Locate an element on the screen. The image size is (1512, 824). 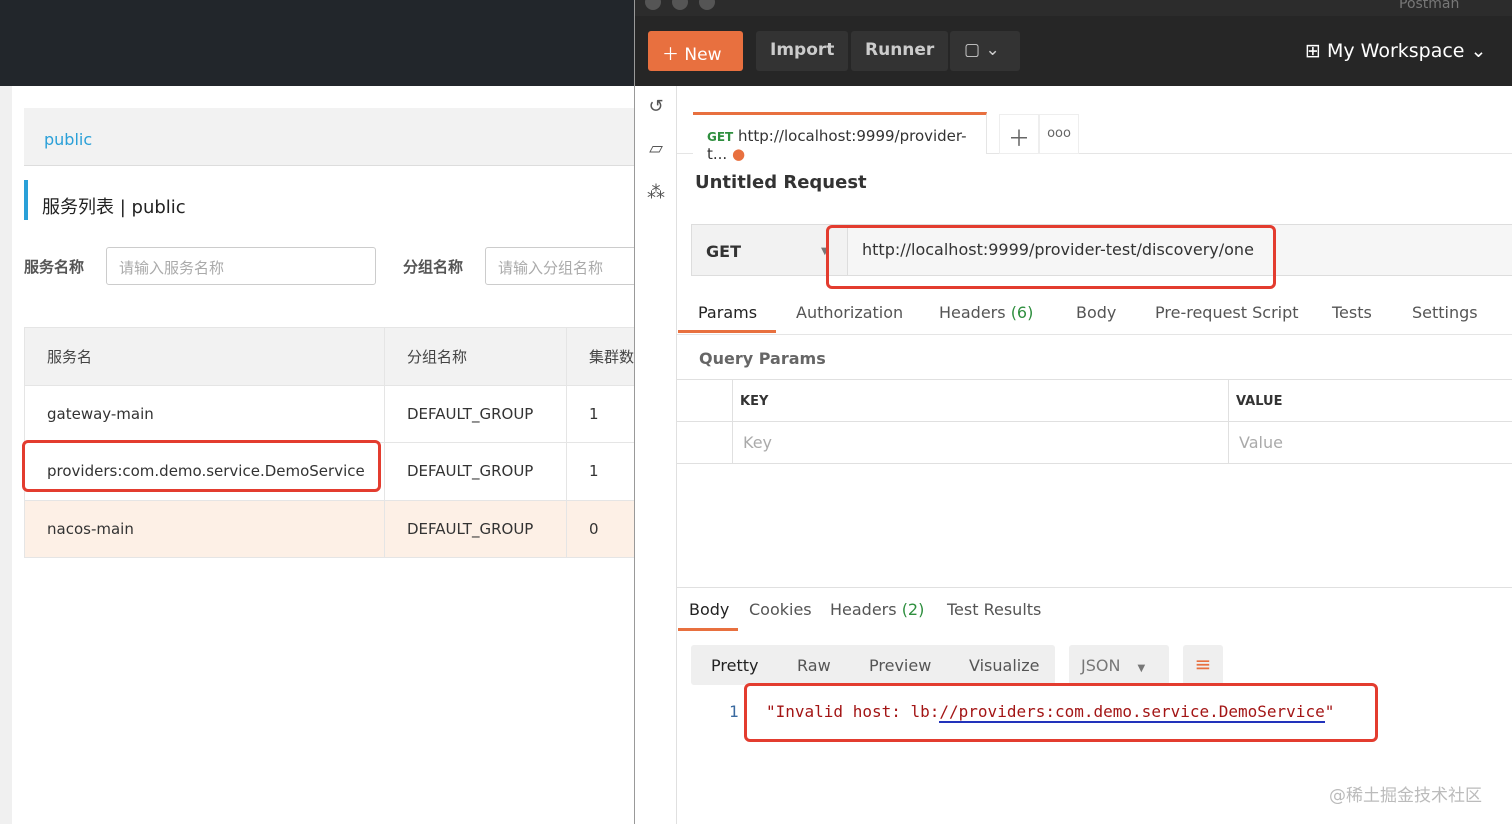
resp-tab-headers: Headers (2) is located at coordinates (877, 609).